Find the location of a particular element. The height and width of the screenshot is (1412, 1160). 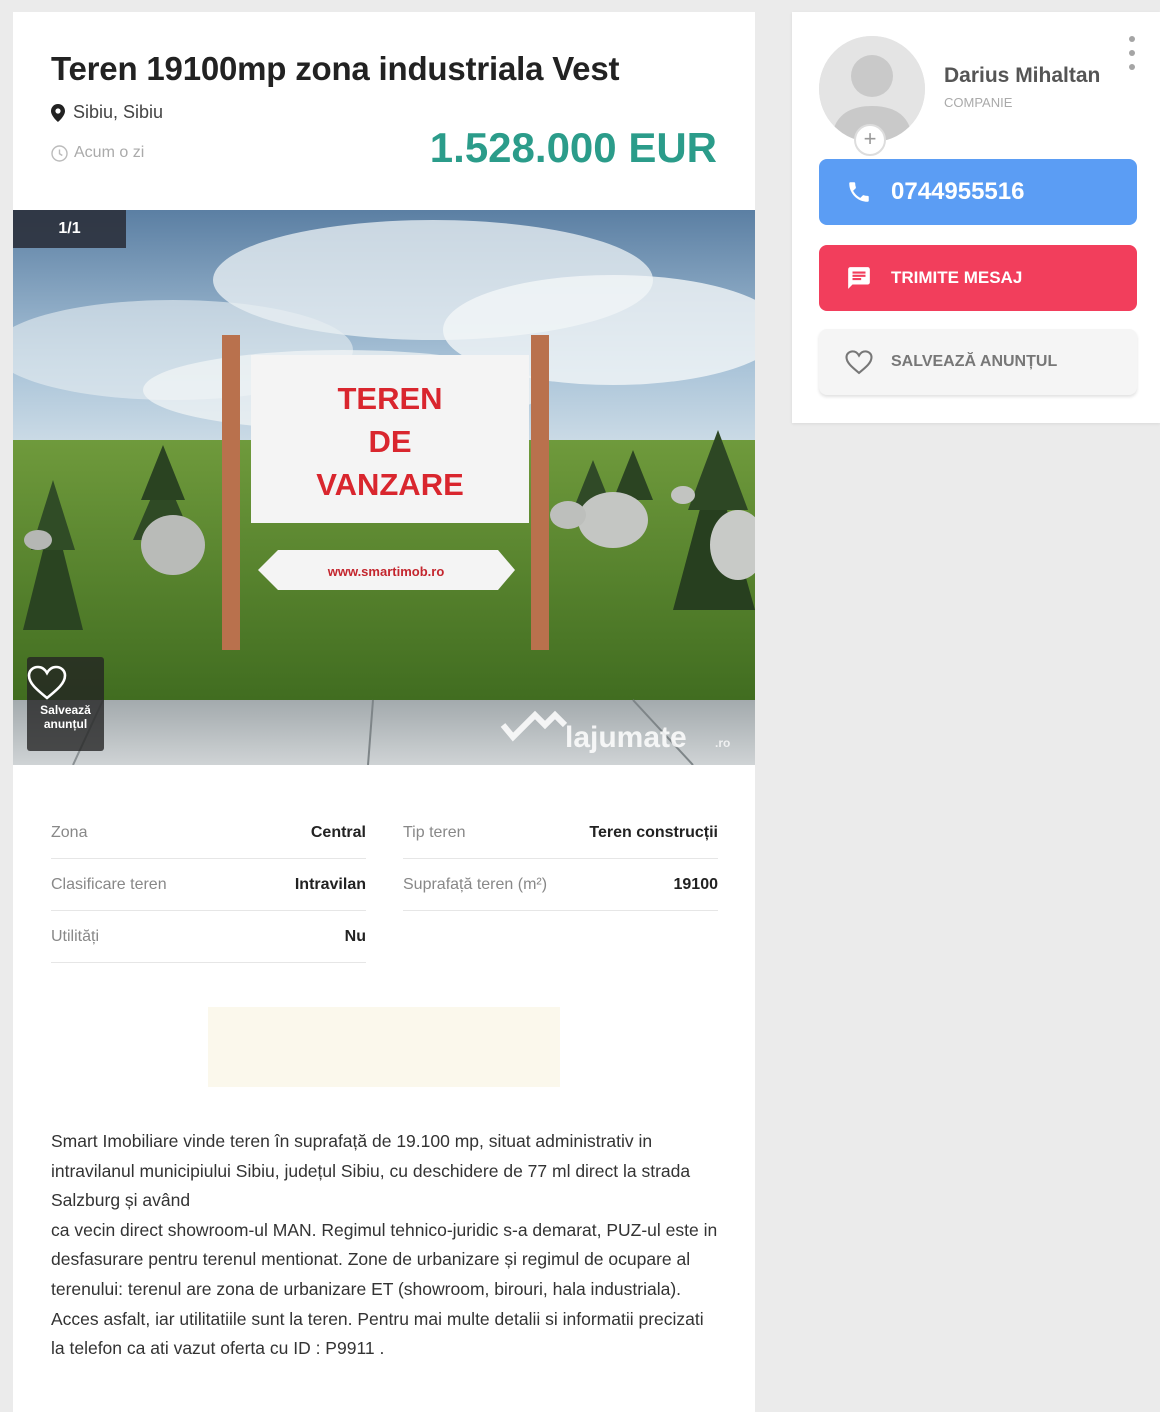

add-photo-icon: + is located at coordinates (870, 140).